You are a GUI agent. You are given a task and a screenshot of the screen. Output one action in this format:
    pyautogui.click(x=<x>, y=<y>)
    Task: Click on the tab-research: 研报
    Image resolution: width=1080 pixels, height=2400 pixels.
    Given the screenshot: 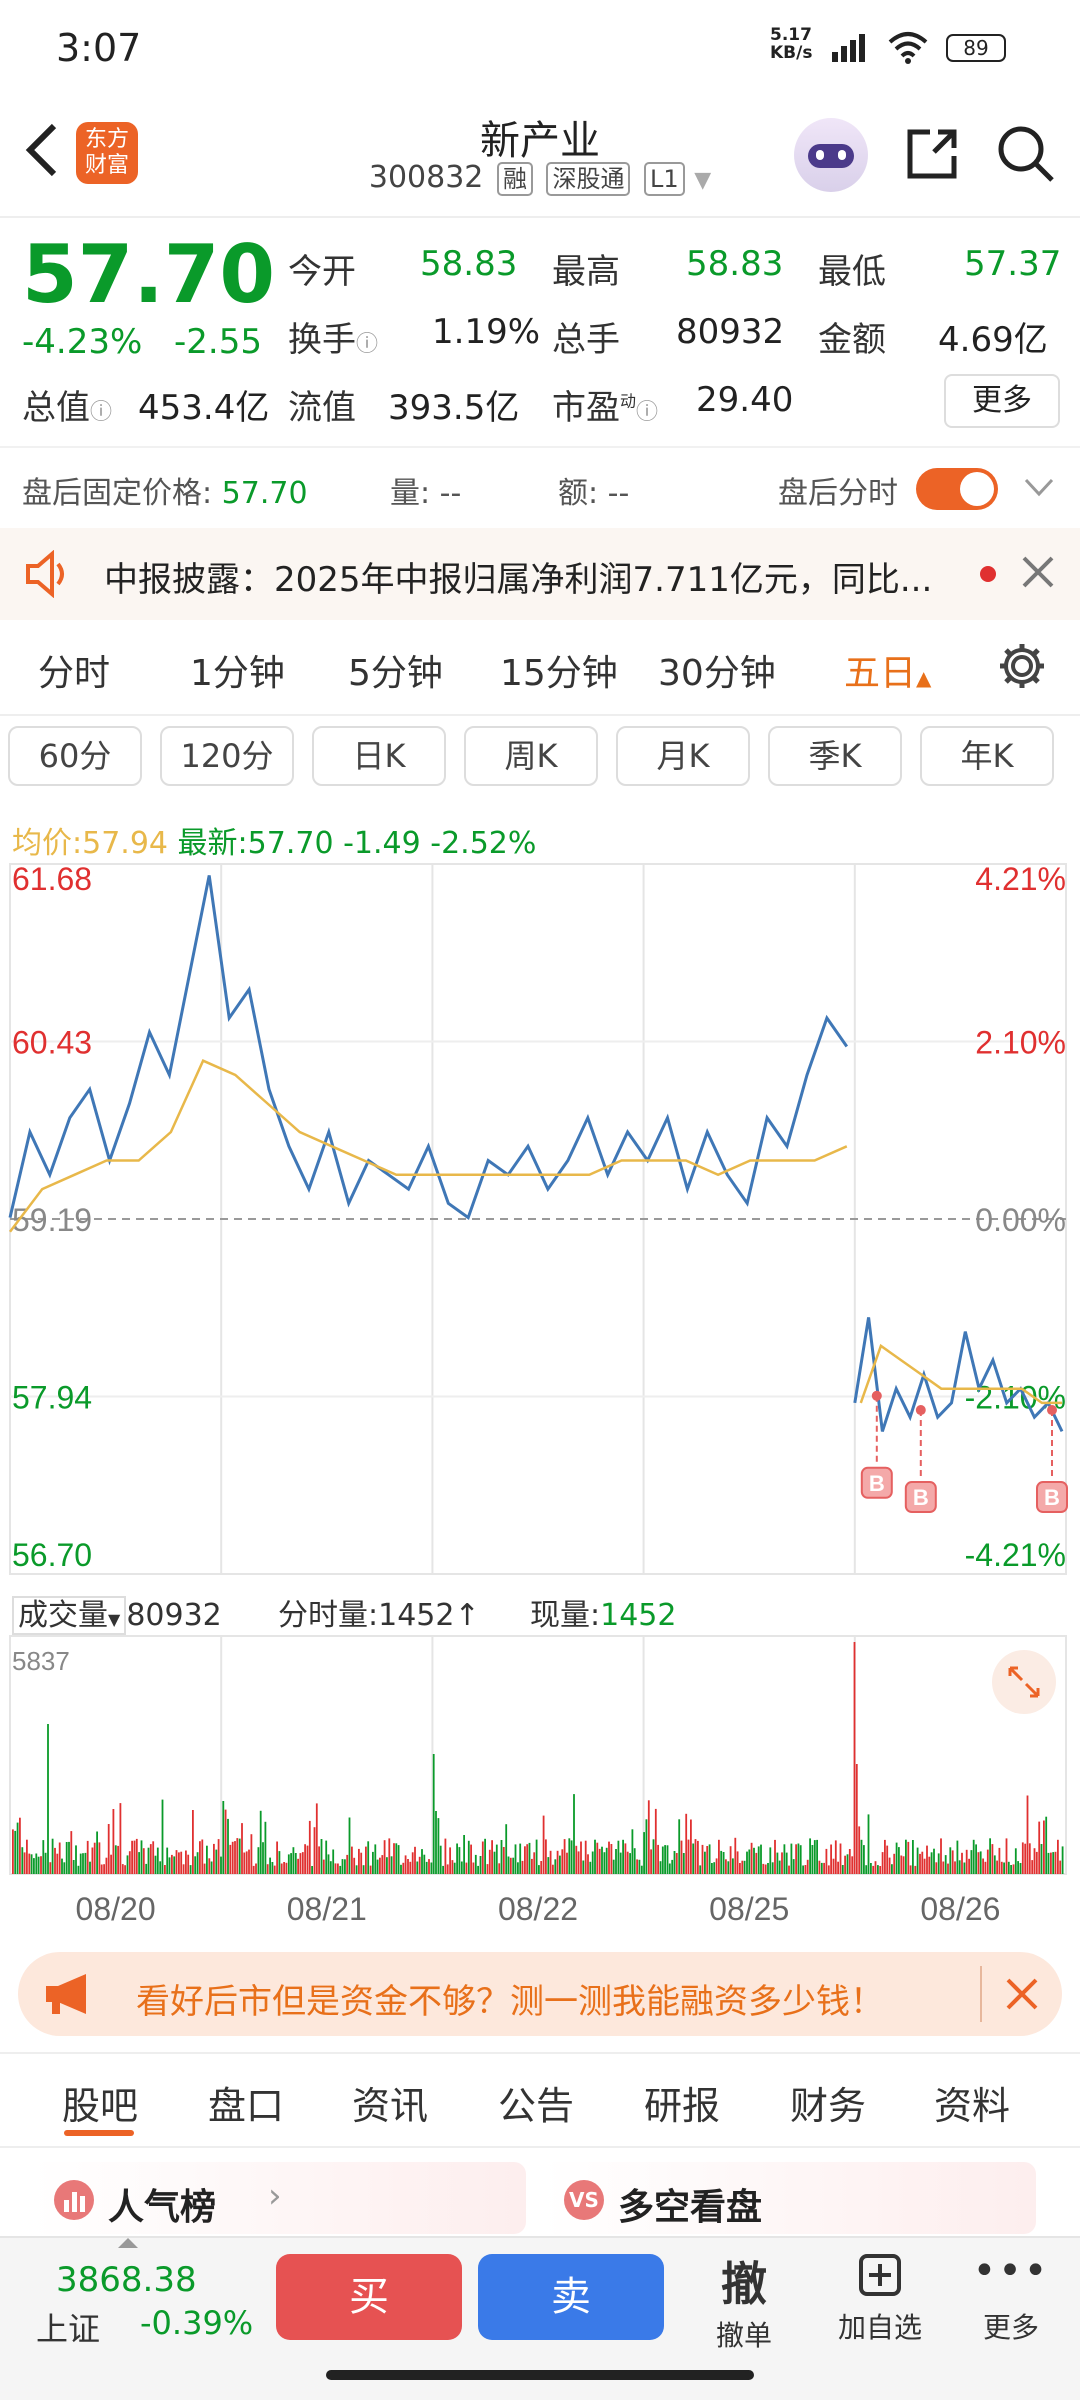 What is the action you would take?
    pyautogui.click(x=682, y=2102)
    